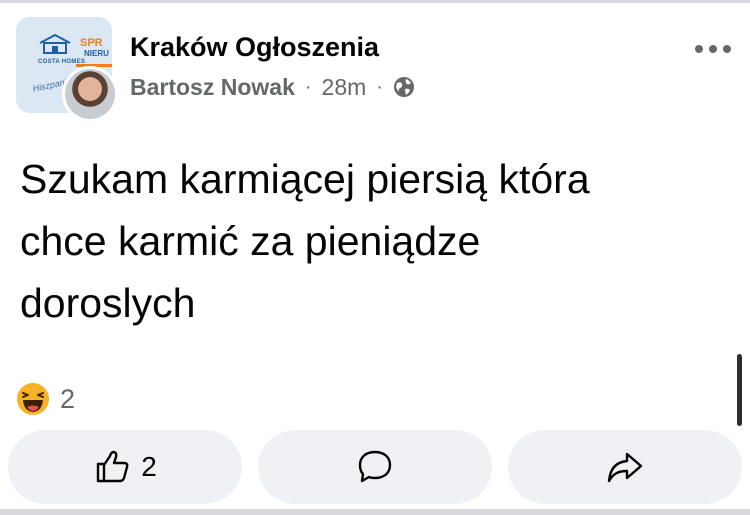  Describe the element at coordinates (68, 398) in the screenshot. I see `reaction-count: 2` at that location.